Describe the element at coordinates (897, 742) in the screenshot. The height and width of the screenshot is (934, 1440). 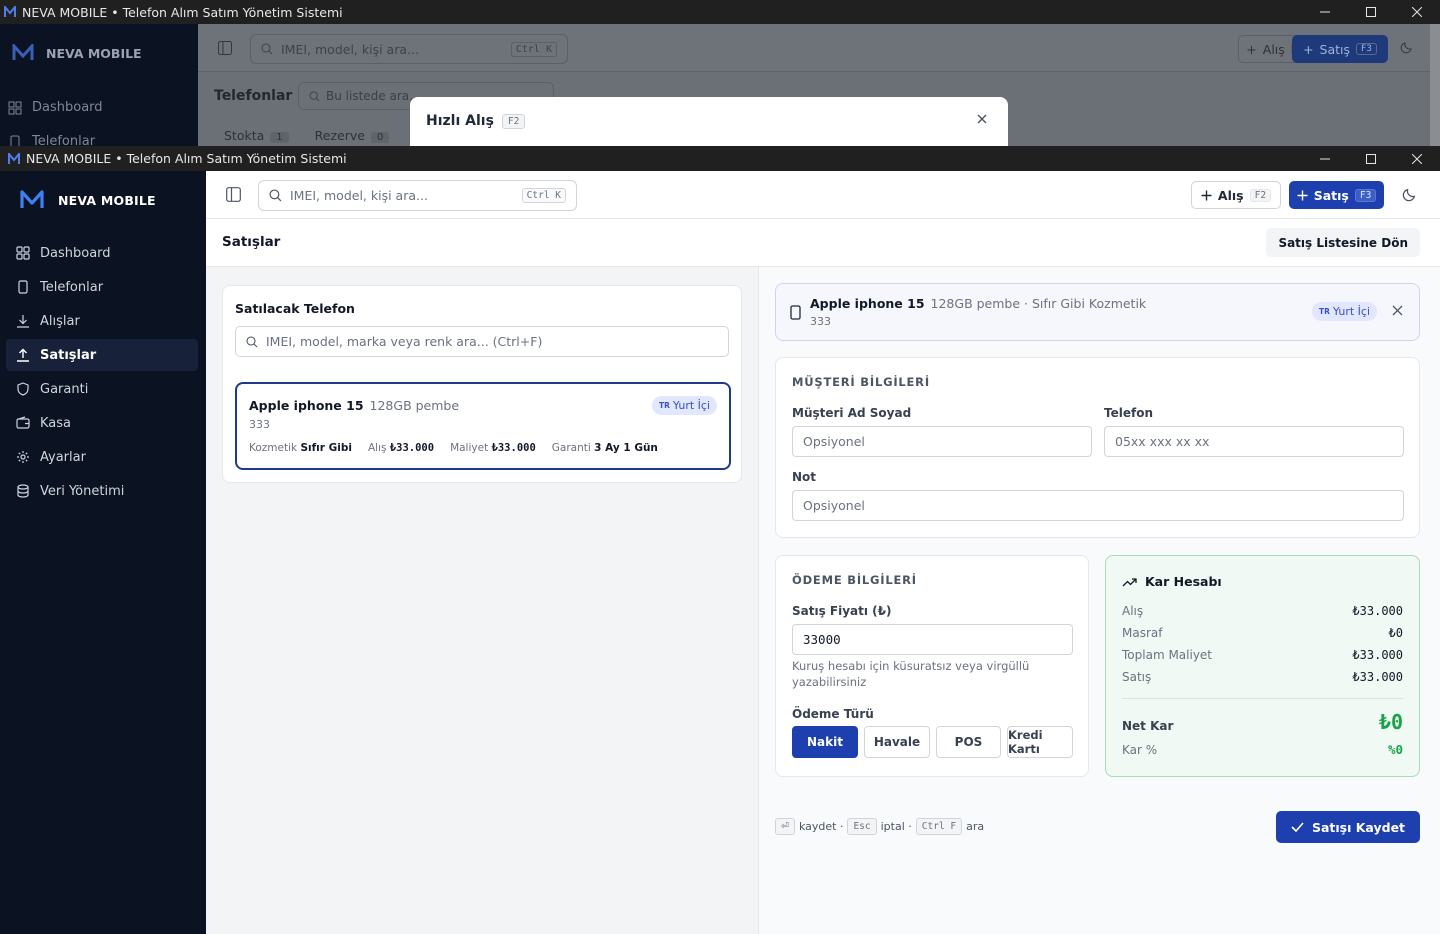
I see `payment-option-havale: Havale` at that location.